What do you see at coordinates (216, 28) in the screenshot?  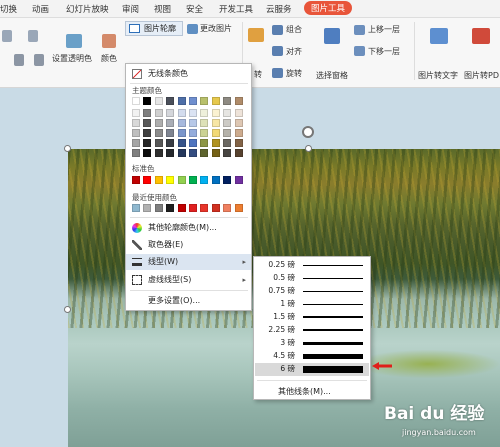 I see `change-picture-label: 更改图片` at bounding box center [216, 28].